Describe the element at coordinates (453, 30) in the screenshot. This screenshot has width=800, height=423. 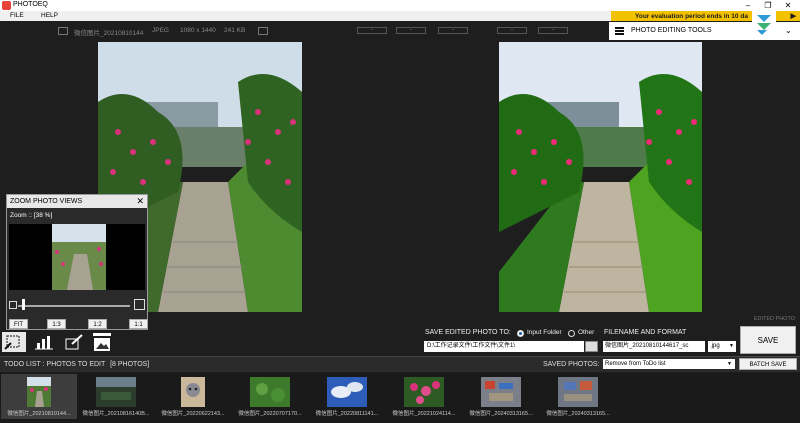
I see `toolbar-box-3: -` at that location.